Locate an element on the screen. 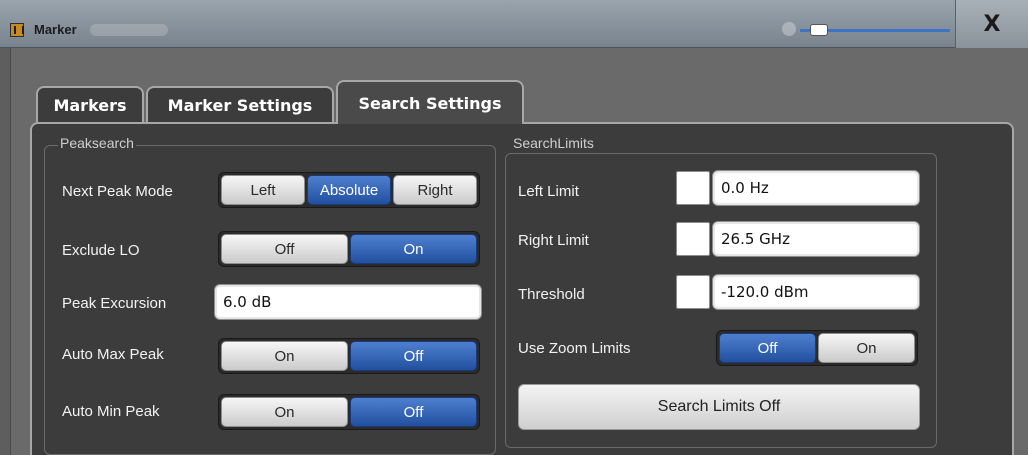 Image resolution: width=1028 pixels, height=455 pixels. close-button: X is located at coordinates (991, 24).